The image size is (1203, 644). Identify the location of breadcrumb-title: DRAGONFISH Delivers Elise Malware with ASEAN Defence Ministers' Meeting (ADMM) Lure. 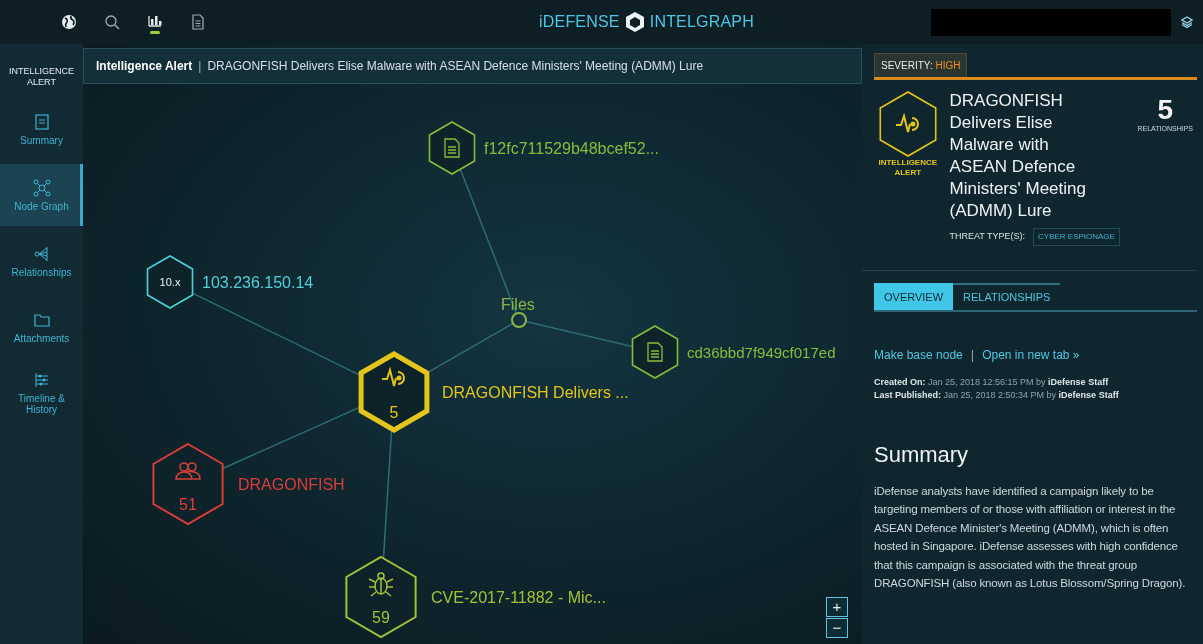
(455, 66).